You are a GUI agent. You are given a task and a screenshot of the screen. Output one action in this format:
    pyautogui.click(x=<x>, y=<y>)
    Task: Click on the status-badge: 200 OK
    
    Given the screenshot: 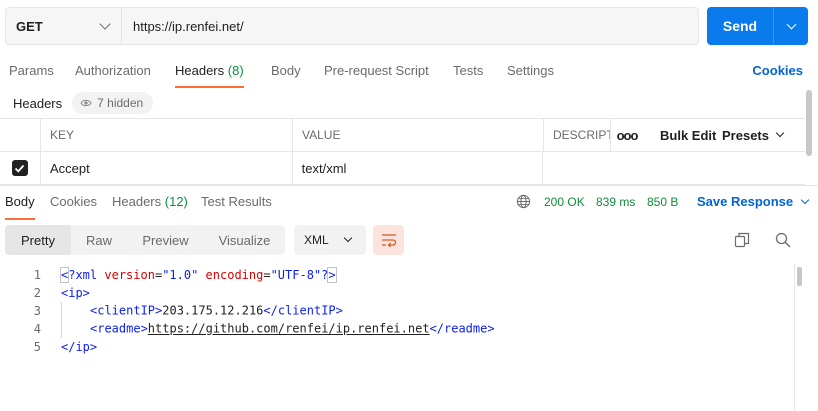 What is the action you would take?
    pyautogui.click(x=564, y=202)
    